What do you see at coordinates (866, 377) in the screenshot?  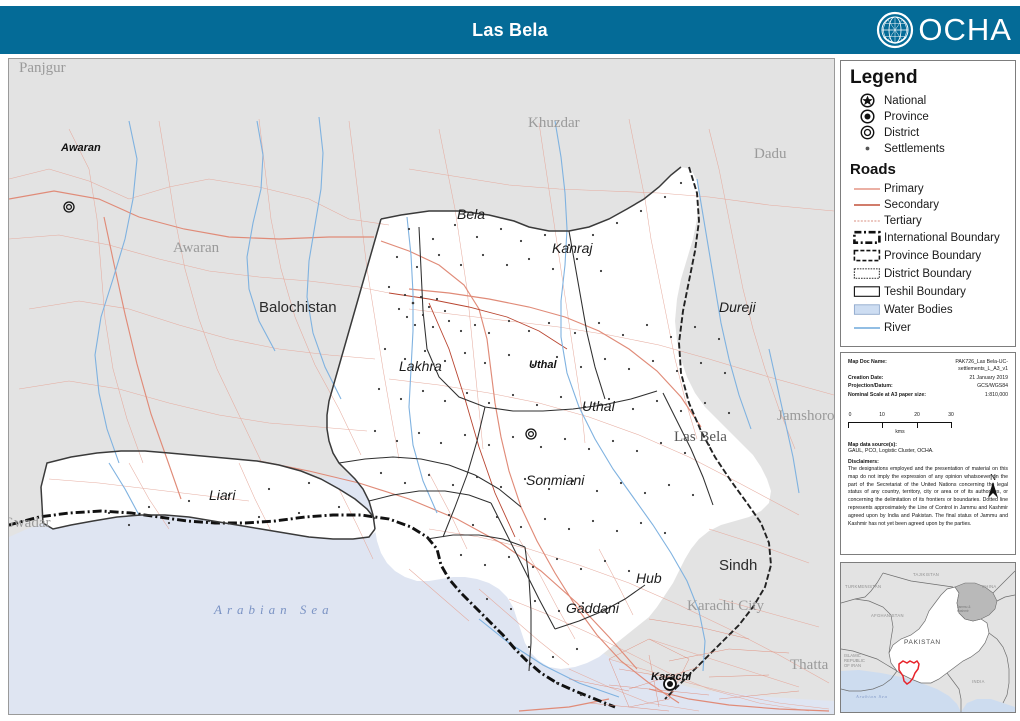 I see `meta-key-creationdate: Creation Date:` at bounding box center [866, 377].